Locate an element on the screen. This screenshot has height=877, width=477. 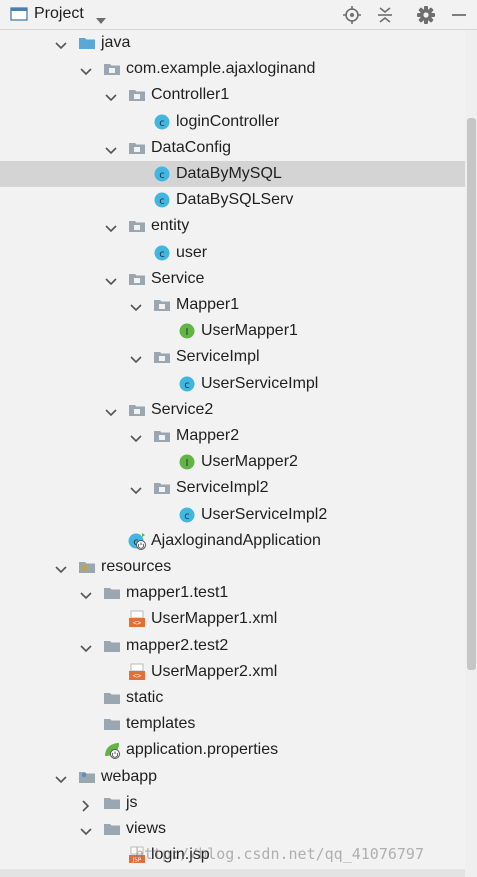
tree-item: c AjaxloginandApplication is located at coordinates (232, 541).